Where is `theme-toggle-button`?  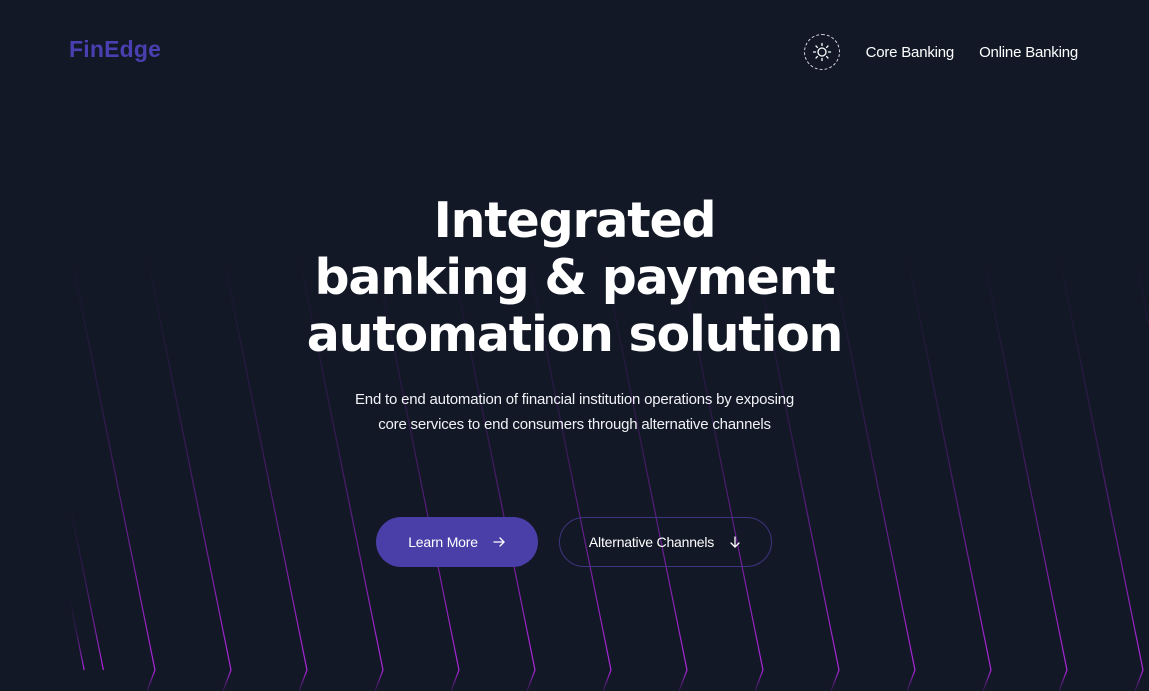
theme-toggle-button is located at coordinates (821, 52).